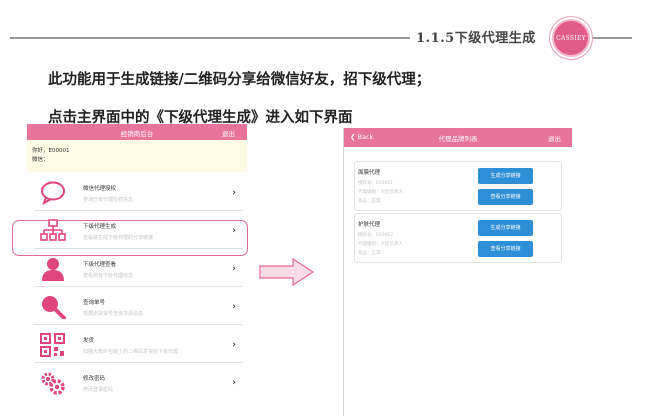  What do you see at coordinates (138, 193) in the screenshot?
I see `menu-item-wechat-auth: 微信代理授权 查询已有代理授权信息 ›` at bounding box center [138, 193].